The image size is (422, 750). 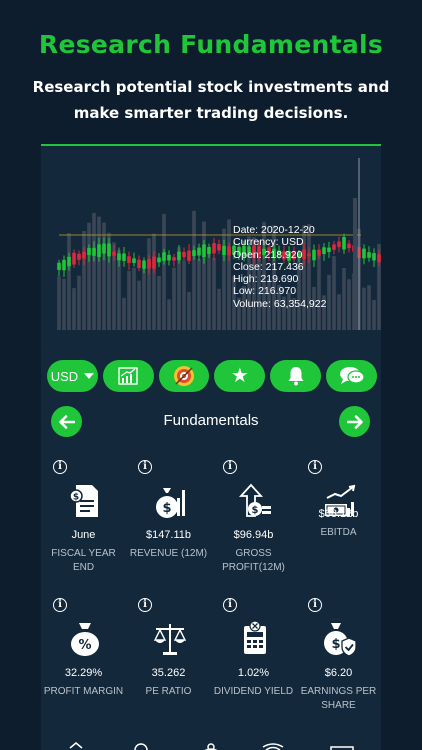 What do you see at coordinates (338, 532) in the screenshot?
I see `fundamental-label: EBITDA` at bounding box center [338, 532].